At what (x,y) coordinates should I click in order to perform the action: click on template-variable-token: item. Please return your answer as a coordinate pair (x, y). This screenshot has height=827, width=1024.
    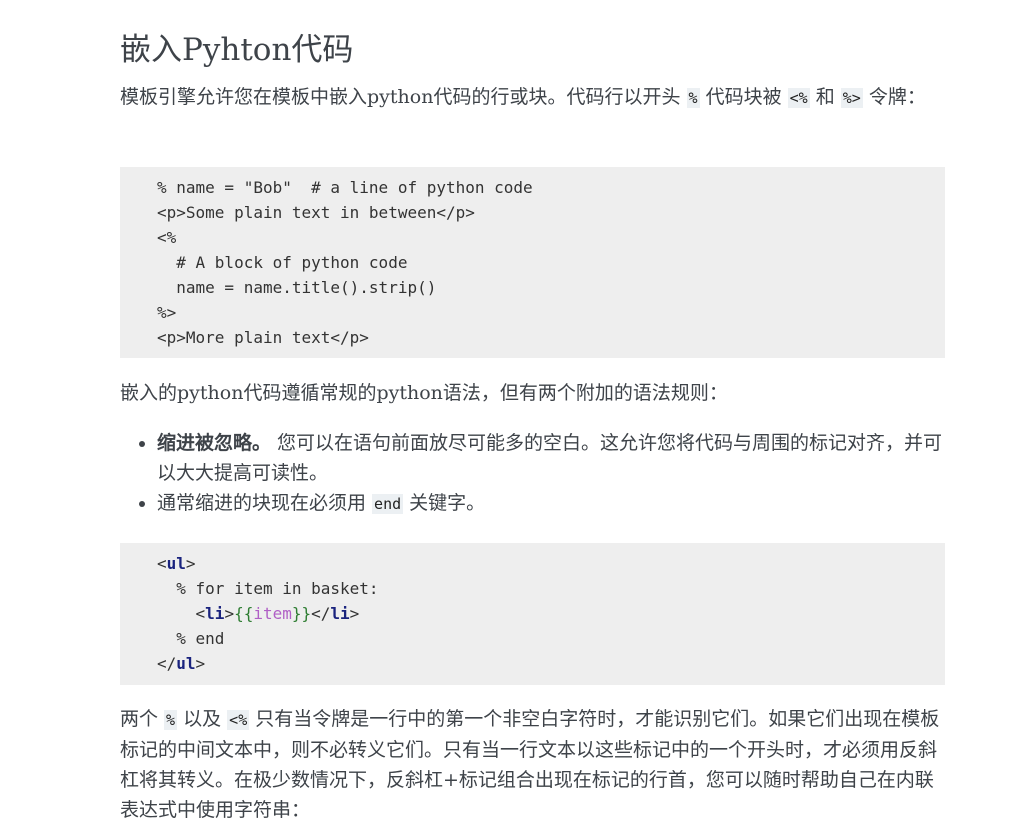
    Looking at the image, I should click on (272, 613).